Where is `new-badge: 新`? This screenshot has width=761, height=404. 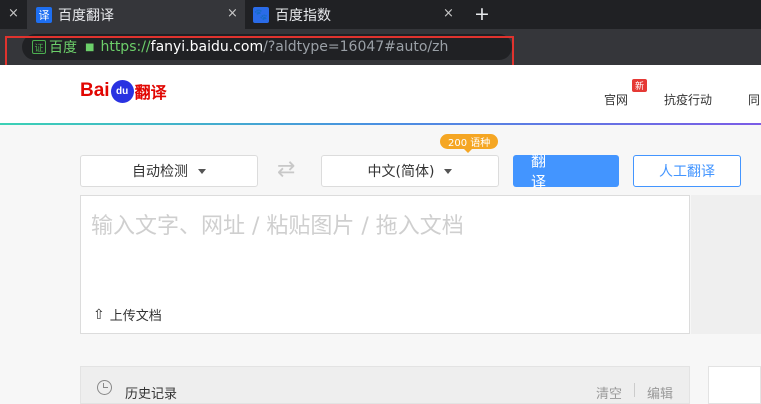
new-badge: 新 is located at coordinates (639, 85).